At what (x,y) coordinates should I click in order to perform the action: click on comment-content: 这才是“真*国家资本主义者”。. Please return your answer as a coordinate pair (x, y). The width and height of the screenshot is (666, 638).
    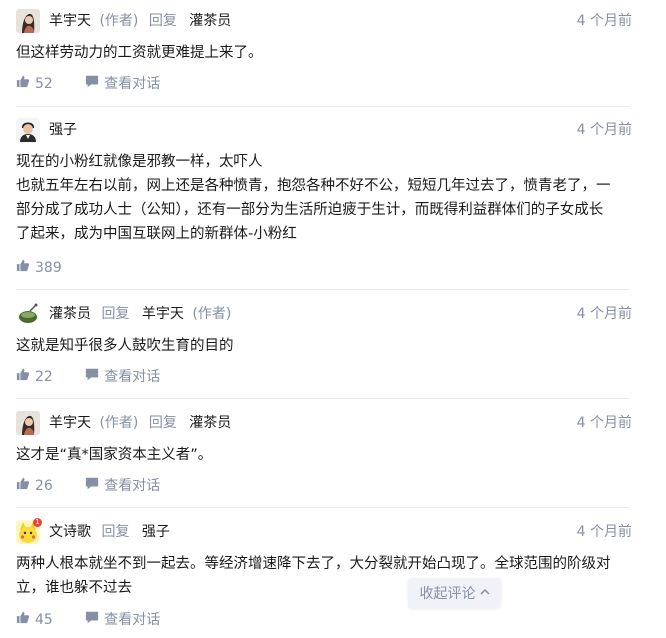
    Looking at the image, I should click on (114, 455).